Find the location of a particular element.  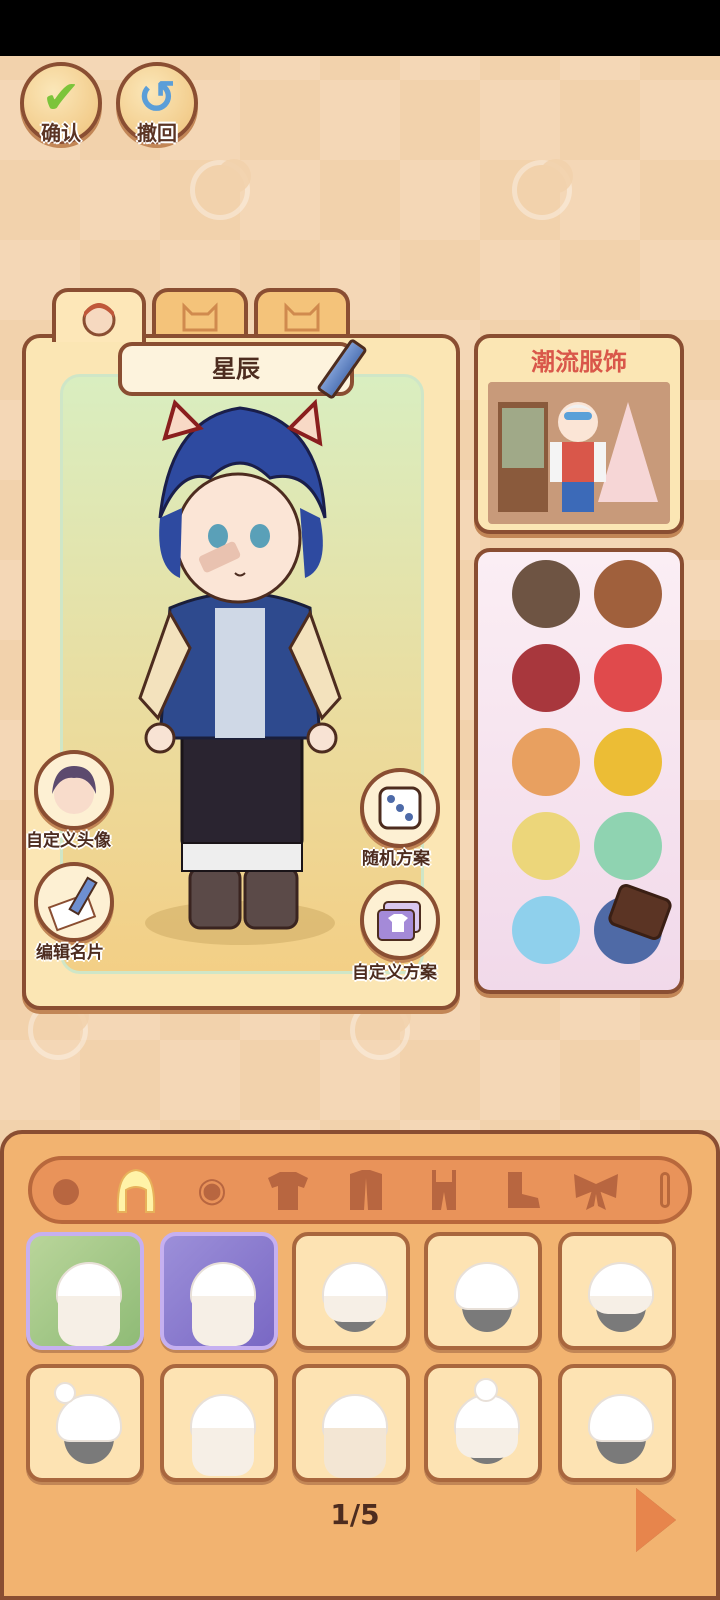

custom-scheme-button is located at coordinates (400, 920).